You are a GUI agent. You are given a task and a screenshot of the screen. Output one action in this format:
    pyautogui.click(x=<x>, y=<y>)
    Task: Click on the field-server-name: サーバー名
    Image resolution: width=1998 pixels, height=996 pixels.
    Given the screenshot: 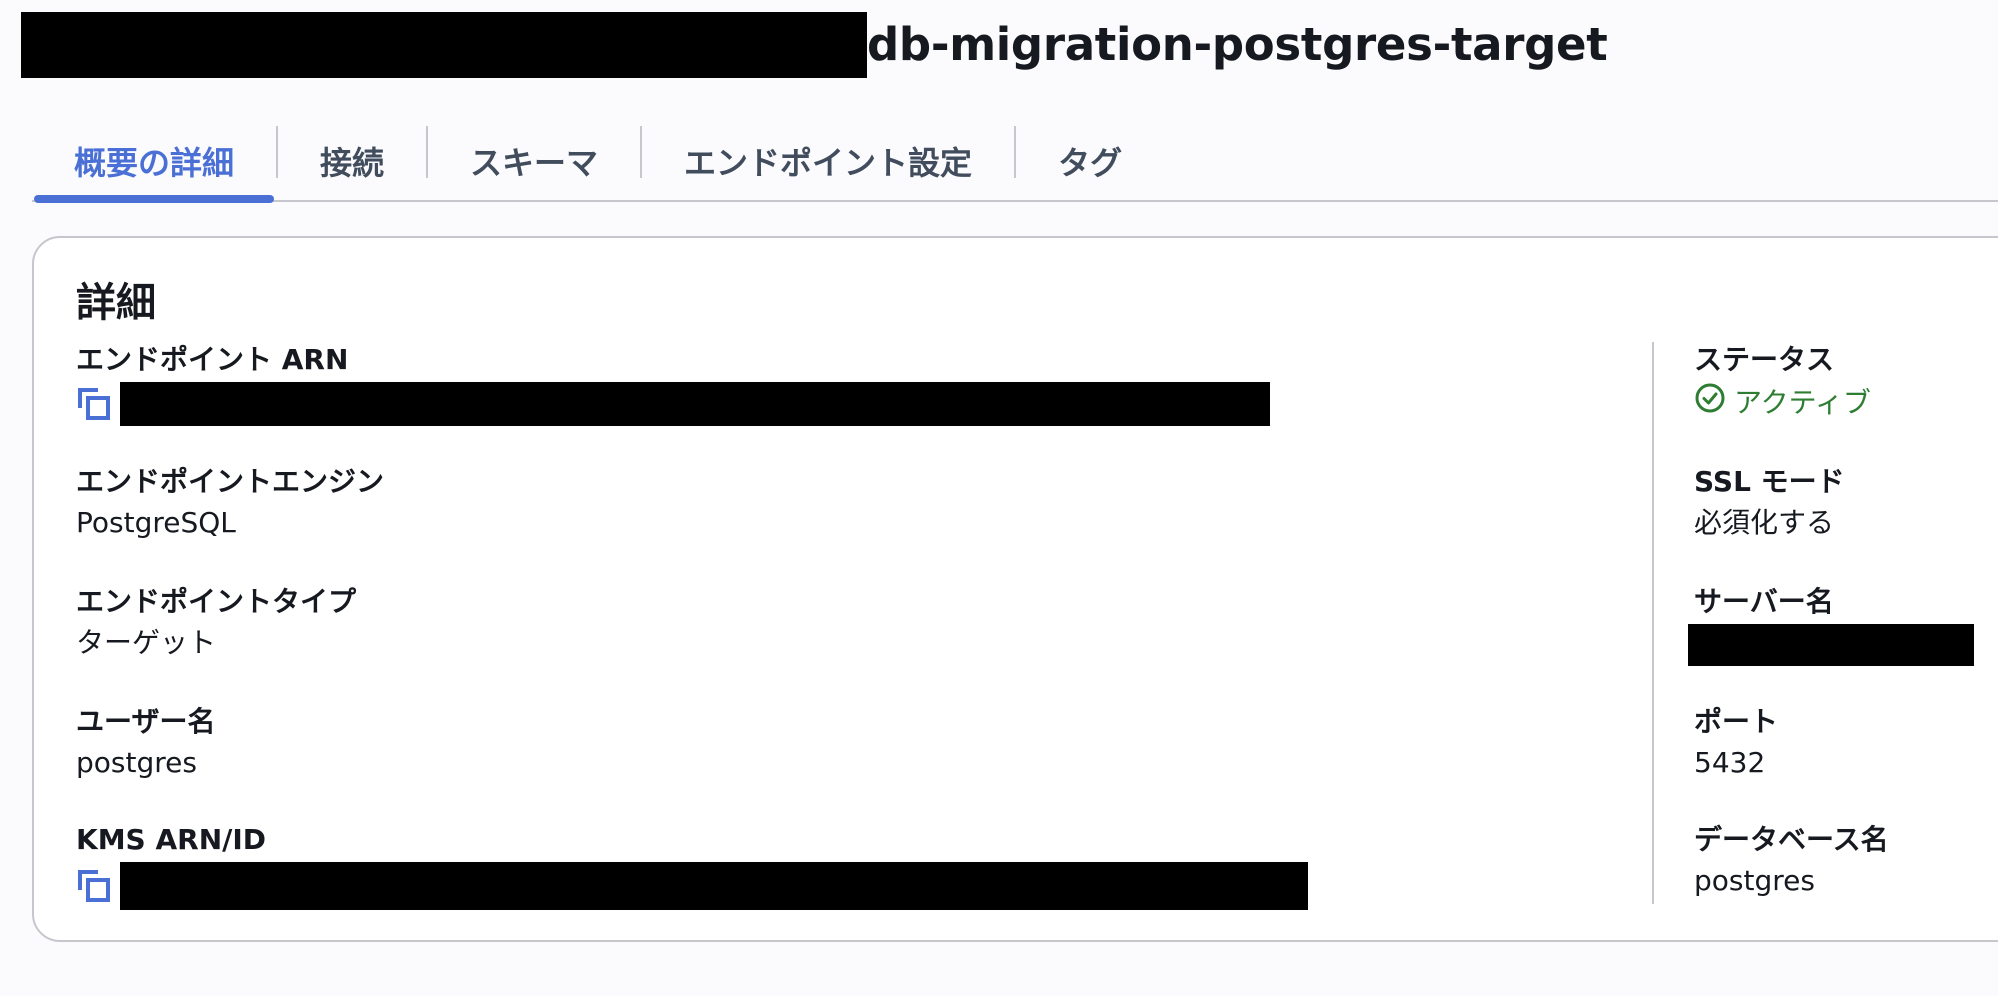 What is the action you would take?
    pyautogui.click(x=1831, y=625)
    